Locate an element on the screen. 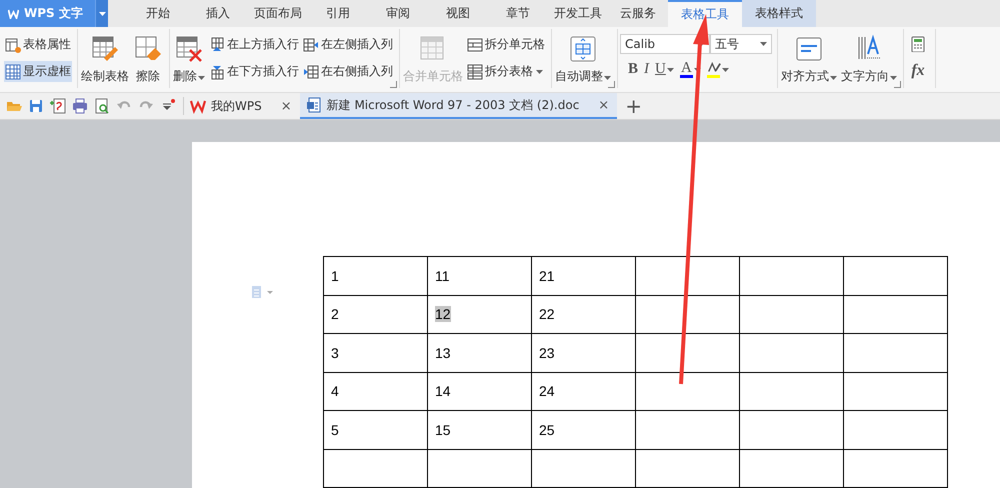  ribbon-tab: 章节 is located at coordinates (518, 13).